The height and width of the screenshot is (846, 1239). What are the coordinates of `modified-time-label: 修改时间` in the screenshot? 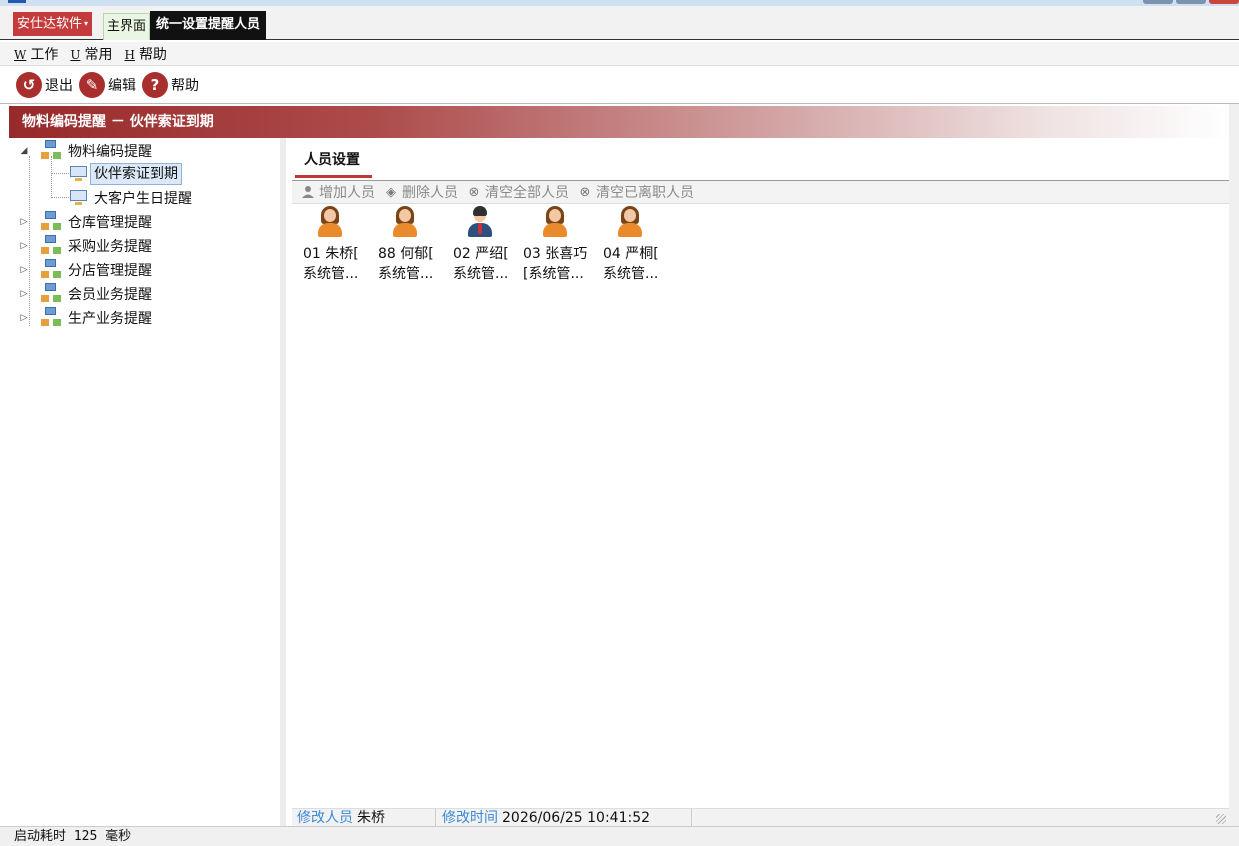 It's located at (470, 818).